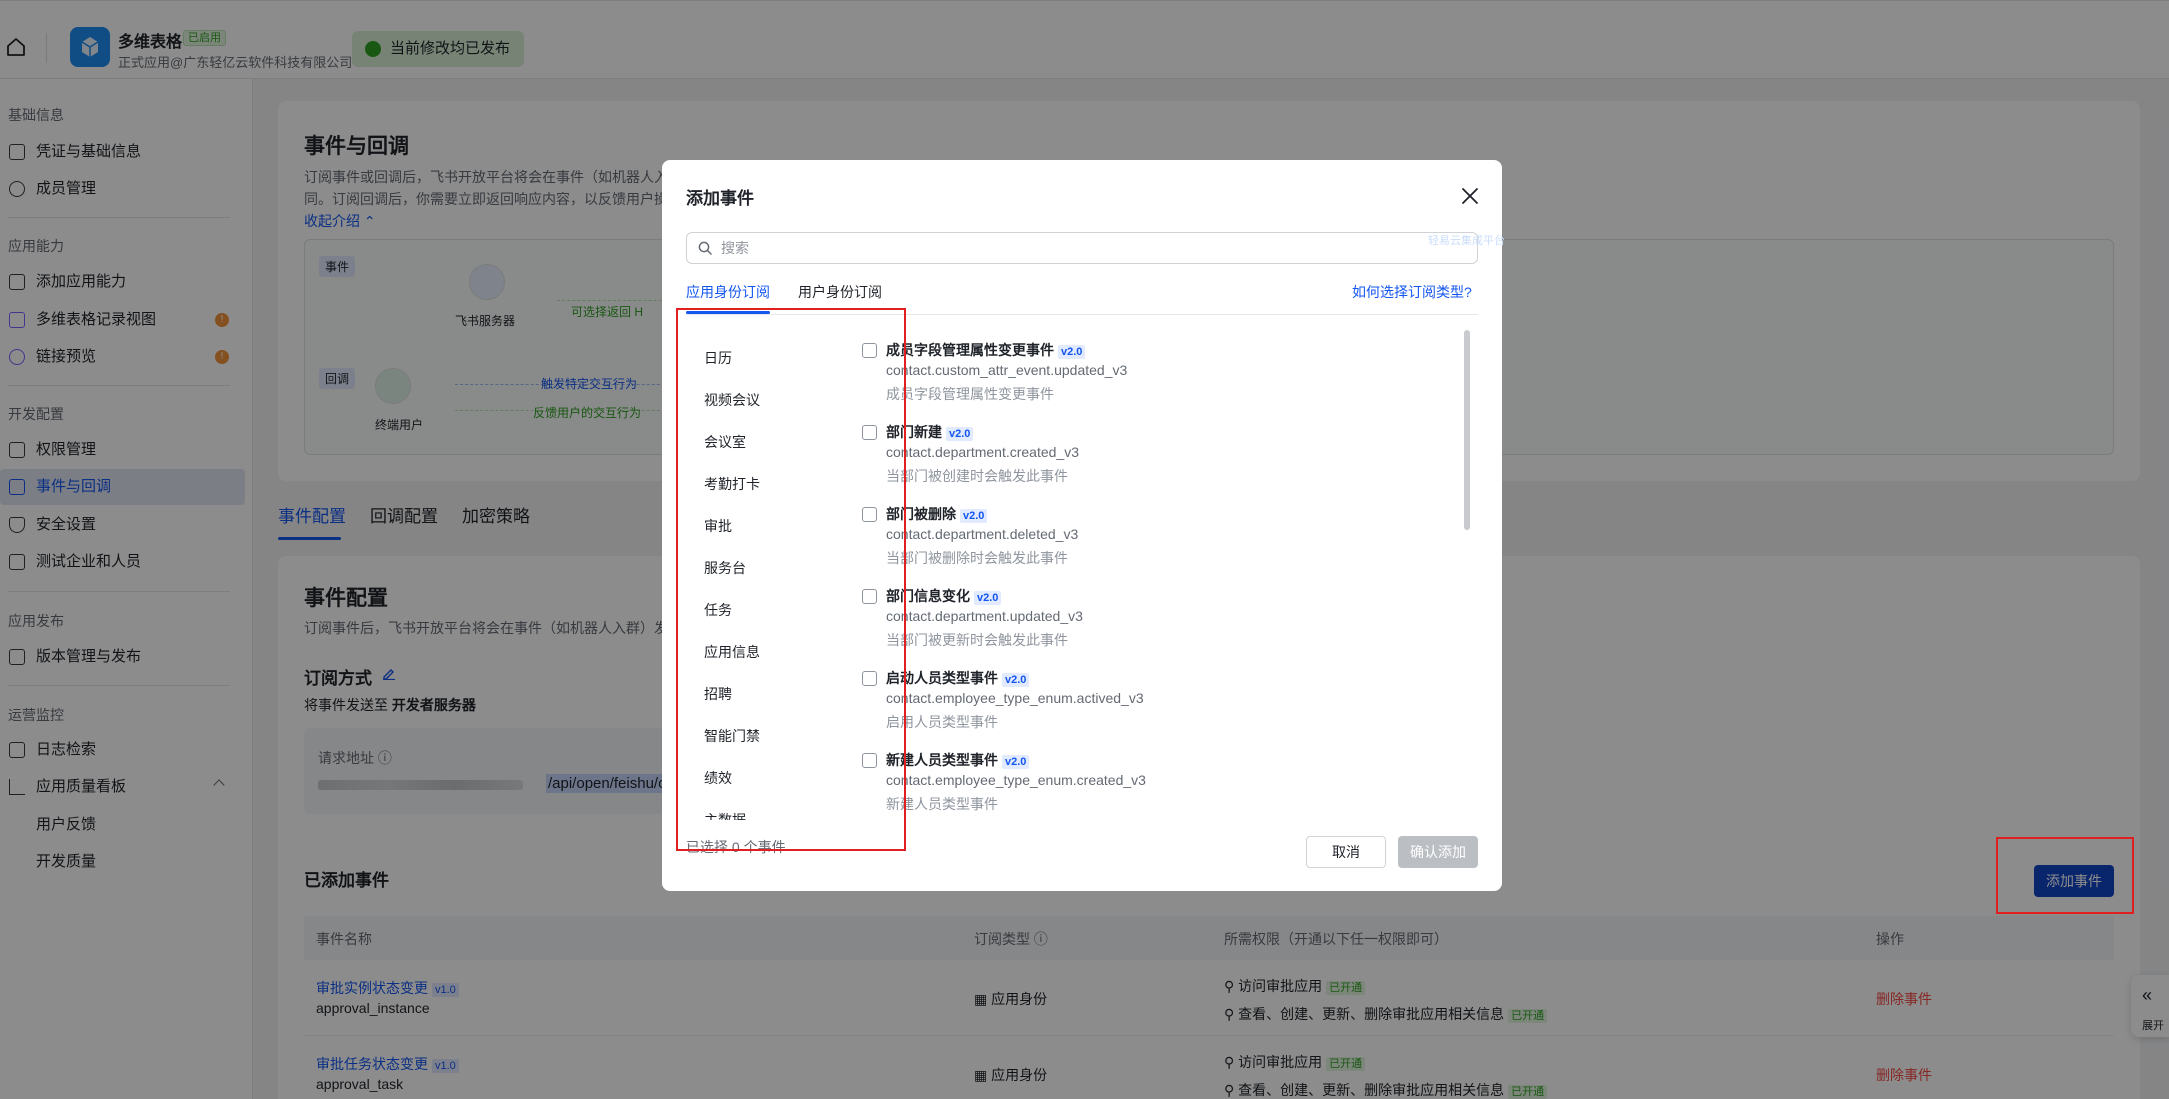 The height and width of the screenshot is (1099, 2169). What do you see at coordinates (977, 558) in the screenshot?
I see `event-description: 当部门被删除时会触发此事件` at bounding box center [977, 558].